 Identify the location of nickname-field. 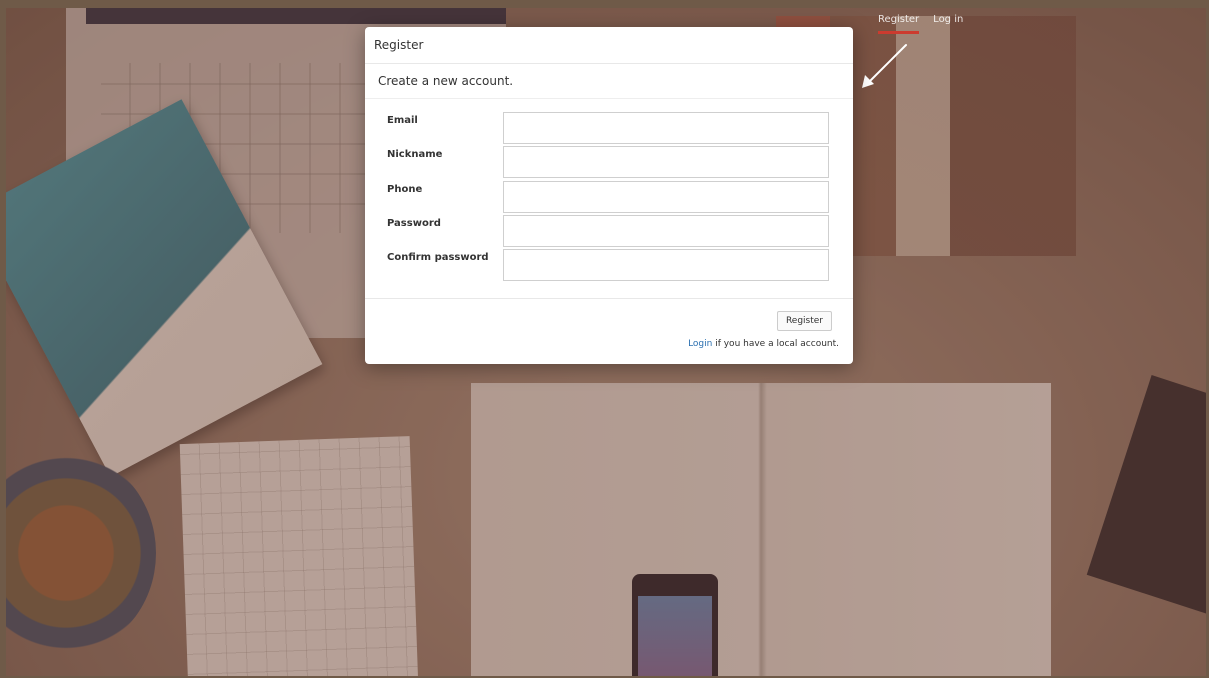
(666, 162).